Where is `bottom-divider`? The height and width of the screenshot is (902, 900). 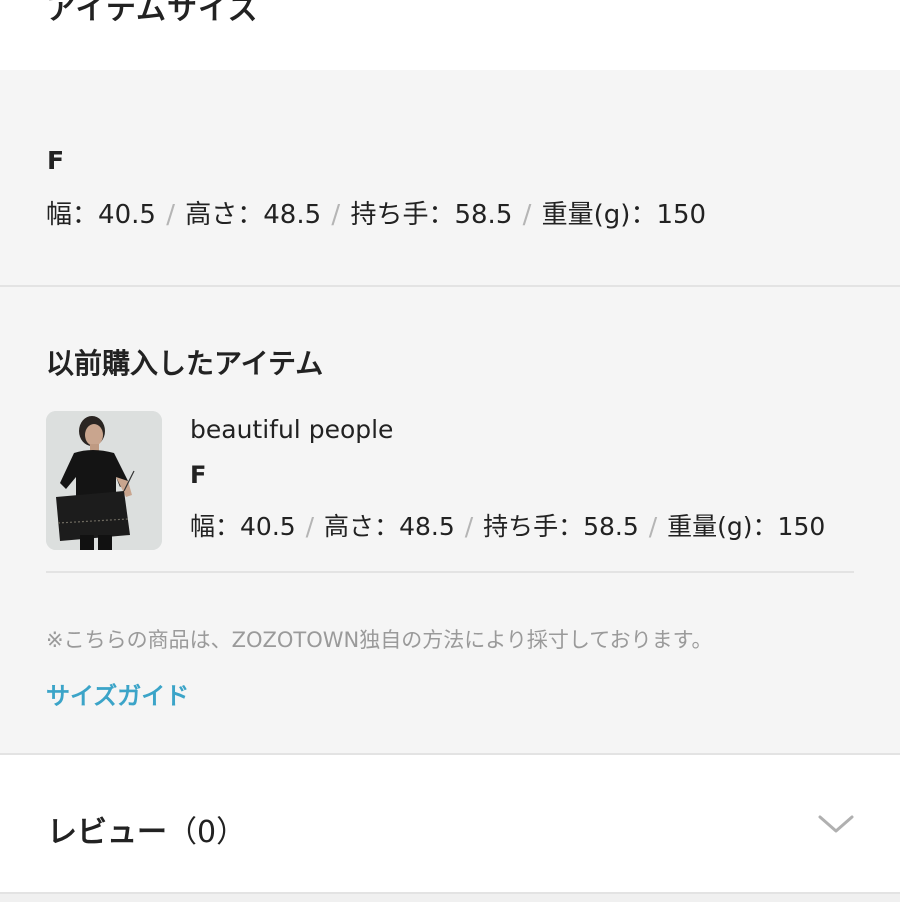 bottom-divider is located at coordinates (450, 897).